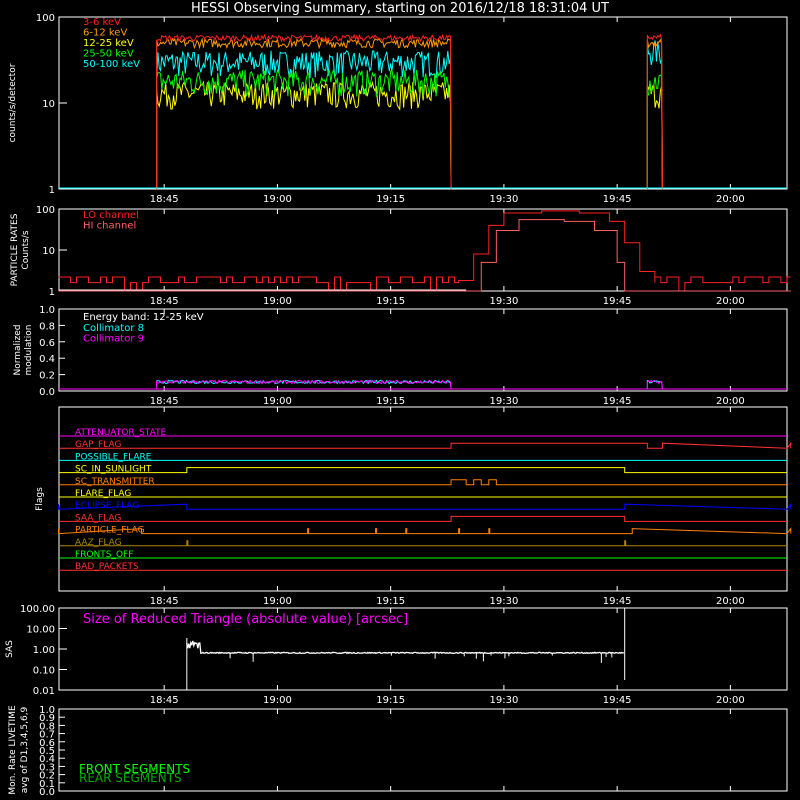 Image resolution: width=800 pixels, height=800 pixels. I want to click on sas-ytick-label: 10.00, so click(40, 630).